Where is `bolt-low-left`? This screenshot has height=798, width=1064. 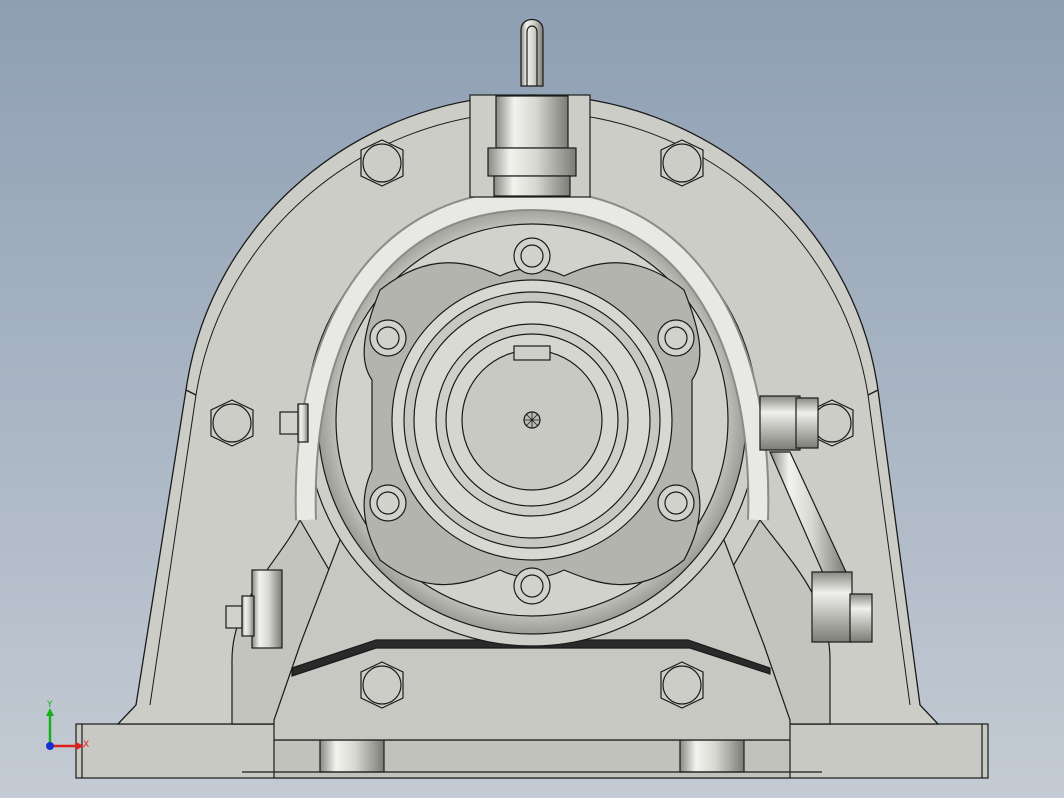 bolt-low-left is located at coordinates (382, 685).